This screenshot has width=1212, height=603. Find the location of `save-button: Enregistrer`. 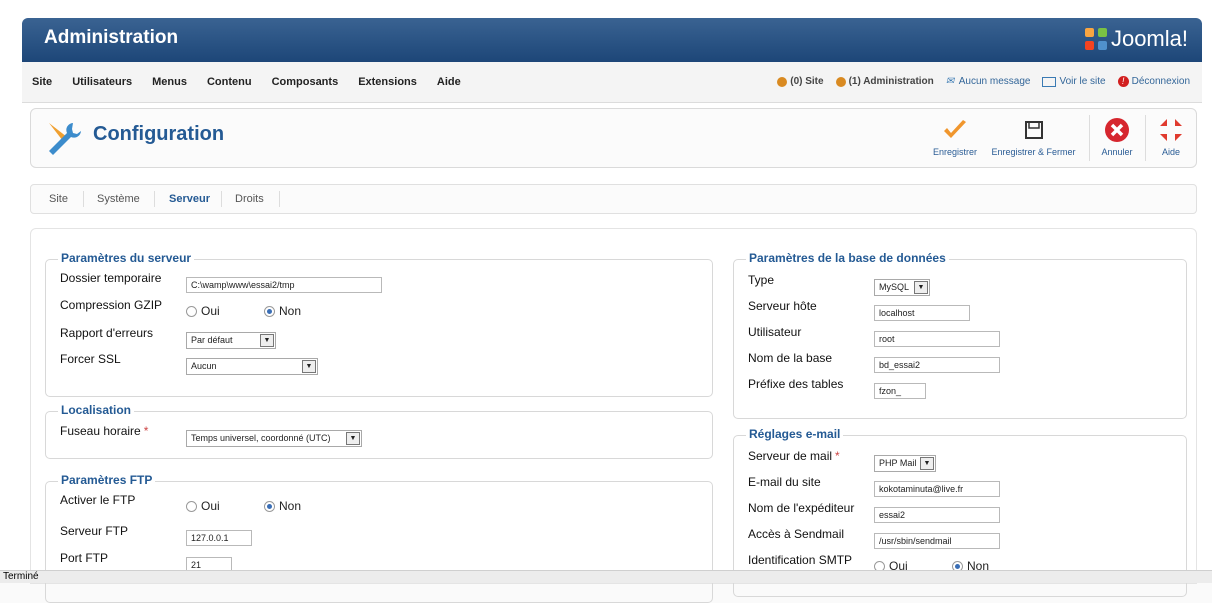

save-button: Enregistrer is located at coordinates (955, 135).